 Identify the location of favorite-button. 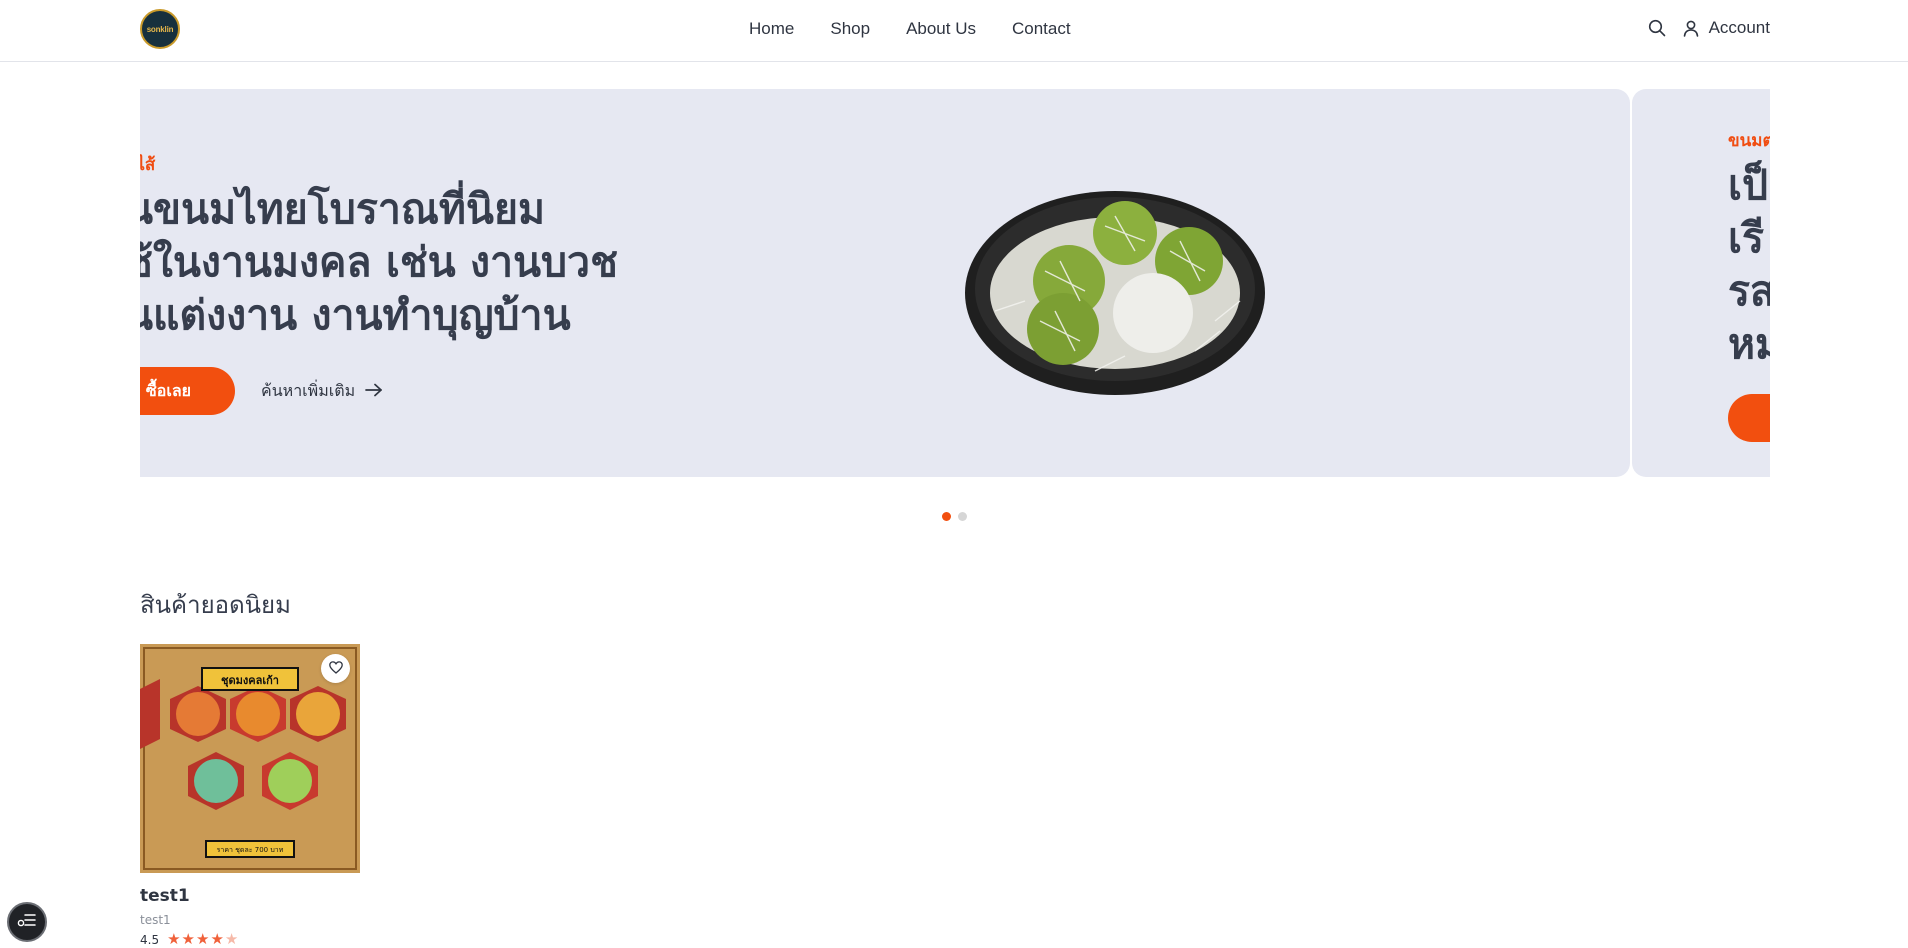
(335, 668).